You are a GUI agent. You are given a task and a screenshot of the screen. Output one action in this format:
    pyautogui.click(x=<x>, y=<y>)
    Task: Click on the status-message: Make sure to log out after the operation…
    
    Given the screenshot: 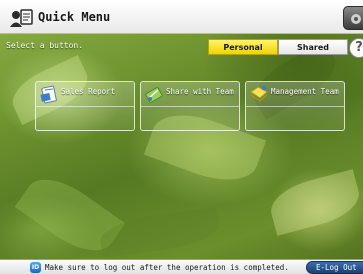 What is the action you would take?
    pyautogui.click(x=167, y=267)
    